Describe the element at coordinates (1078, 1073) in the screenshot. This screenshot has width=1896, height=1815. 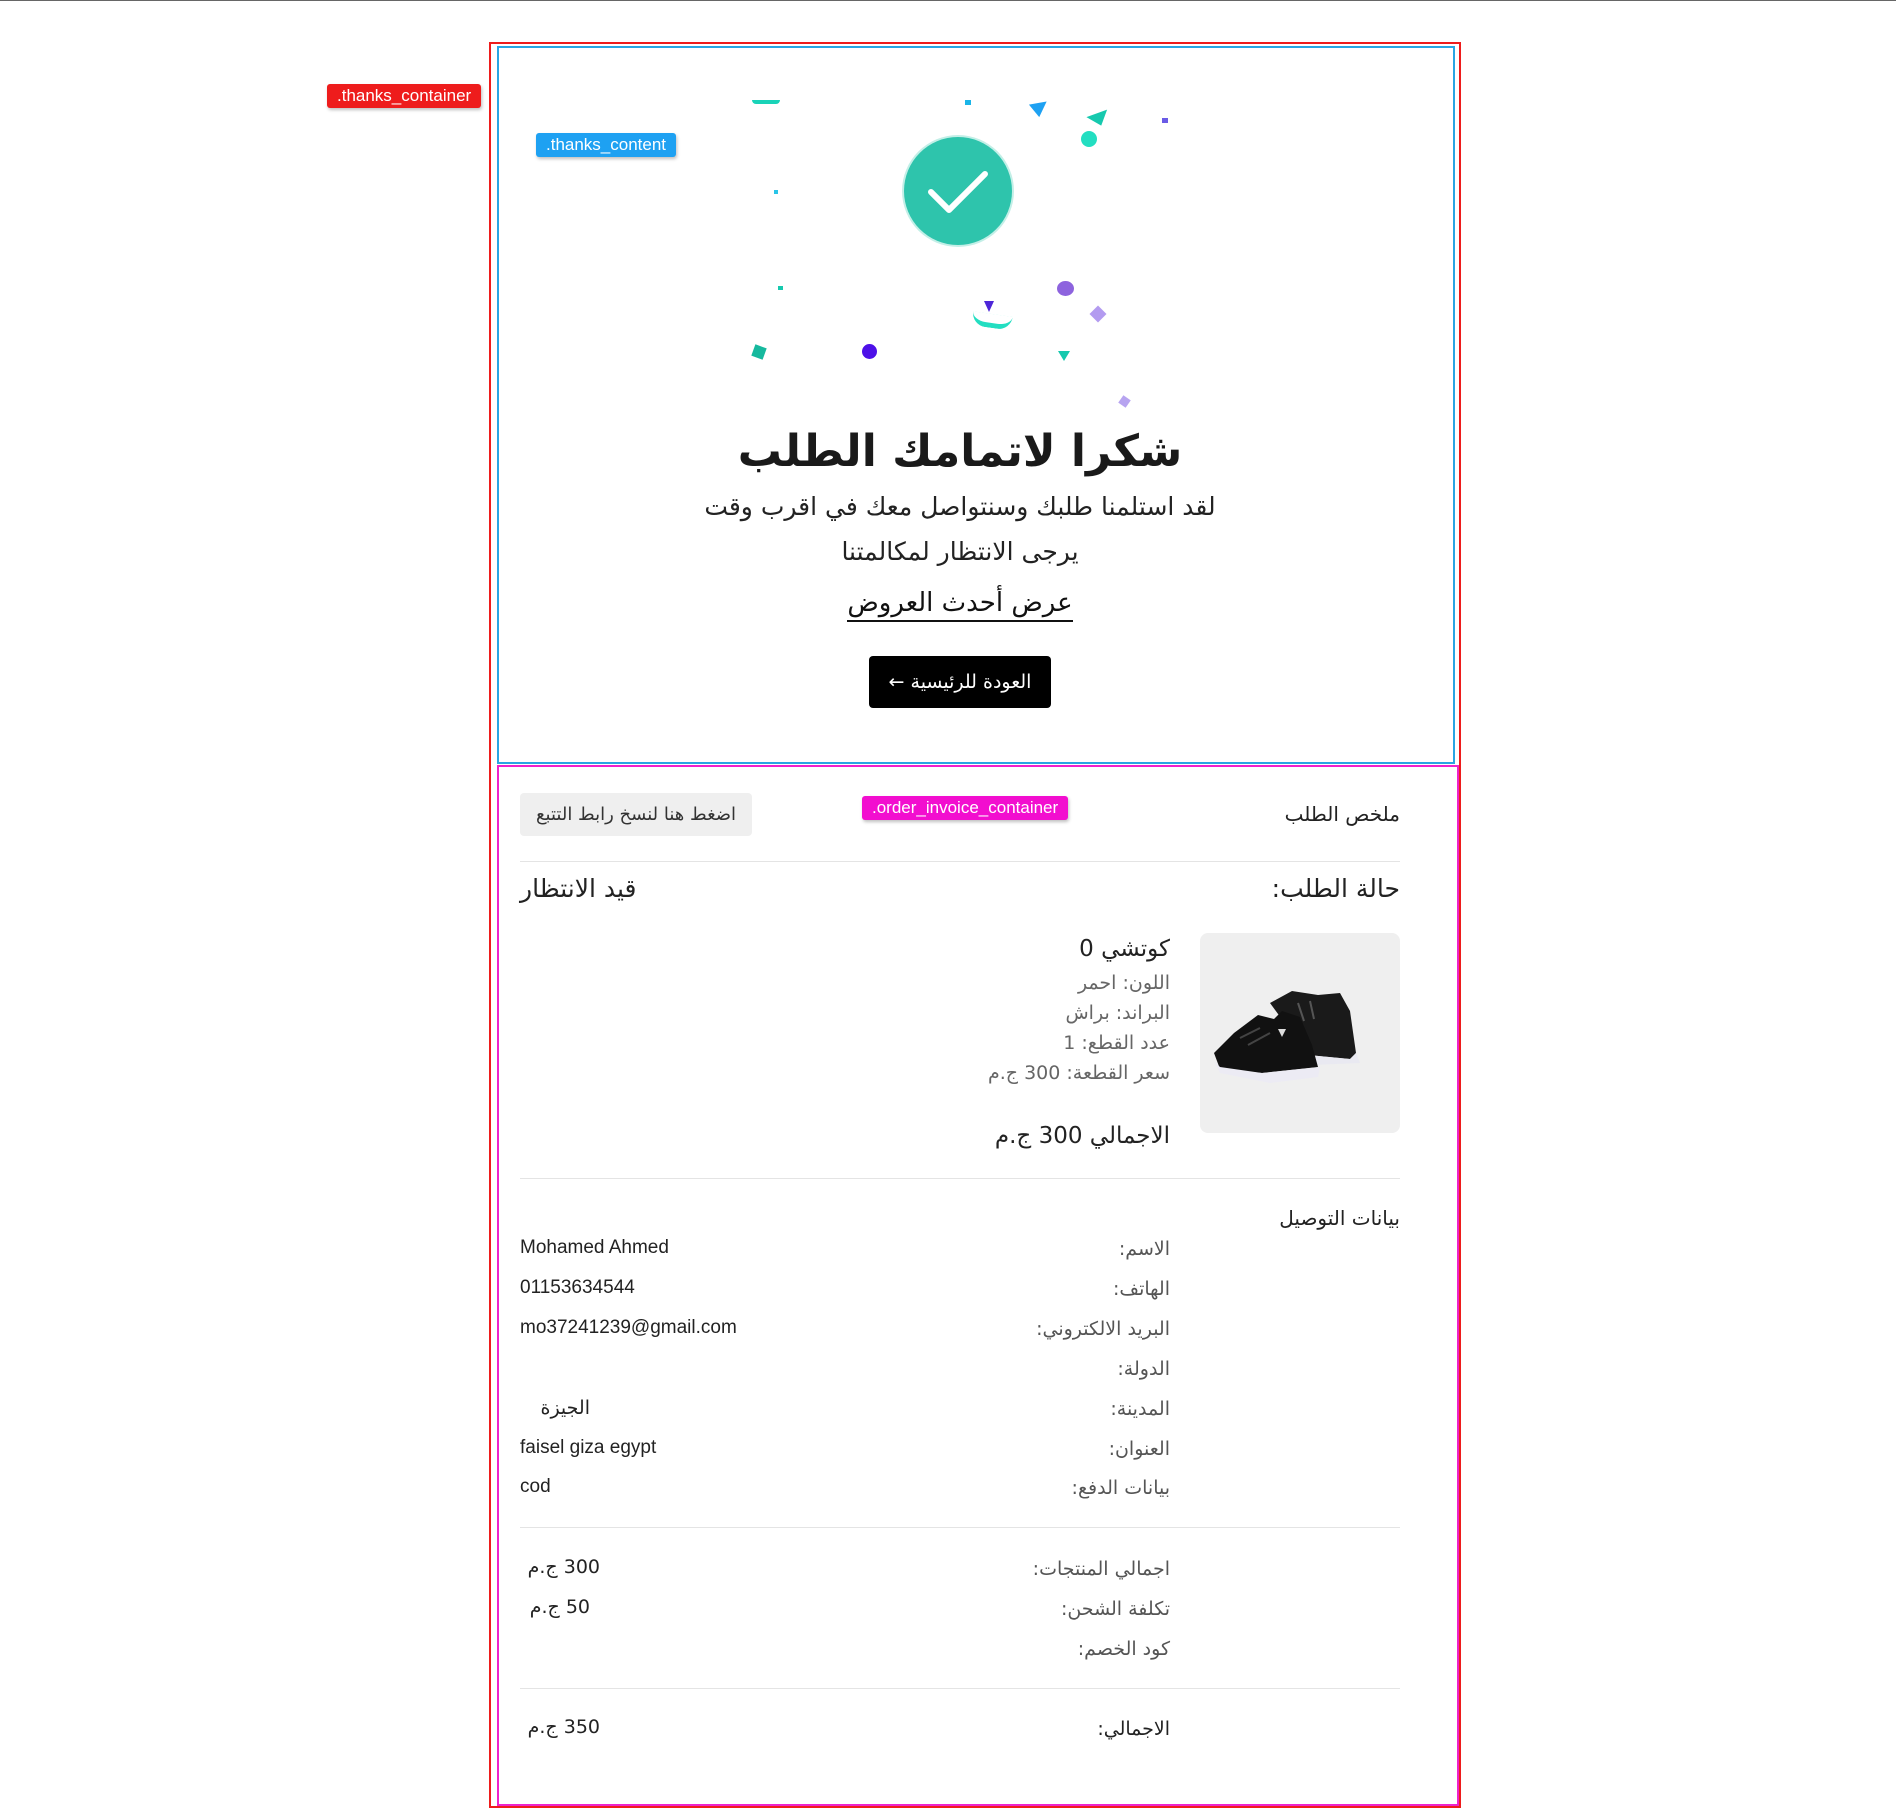
I see `product-unit-price: سعر القطعة: 300 ج.م` at that location.